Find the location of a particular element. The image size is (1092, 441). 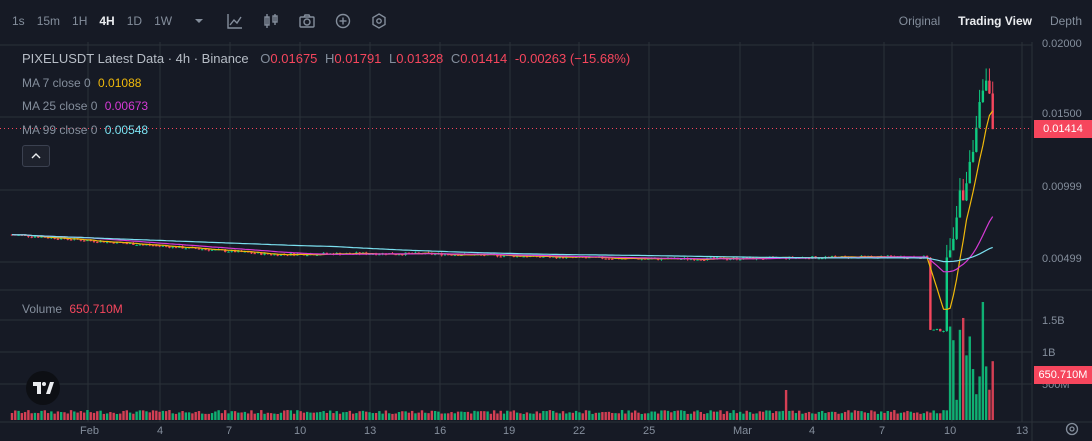

timeframe-1d: 1D is located at coordinates (134, 21).